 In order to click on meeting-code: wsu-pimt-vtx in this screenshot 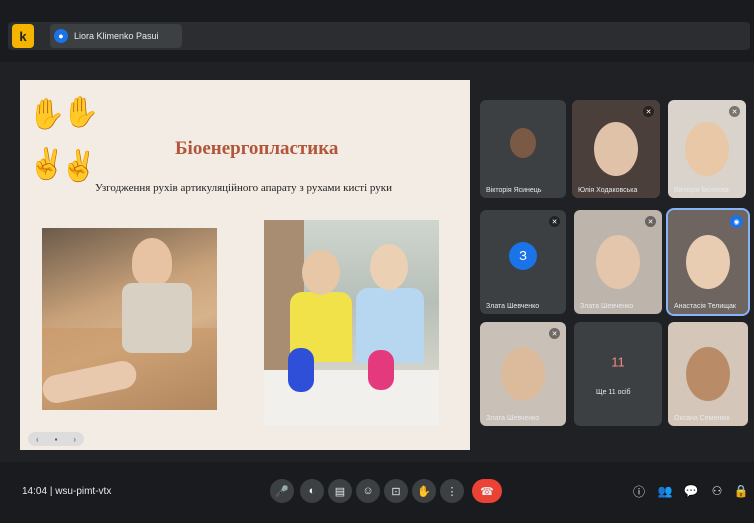, I will do `click(83, 491)`.